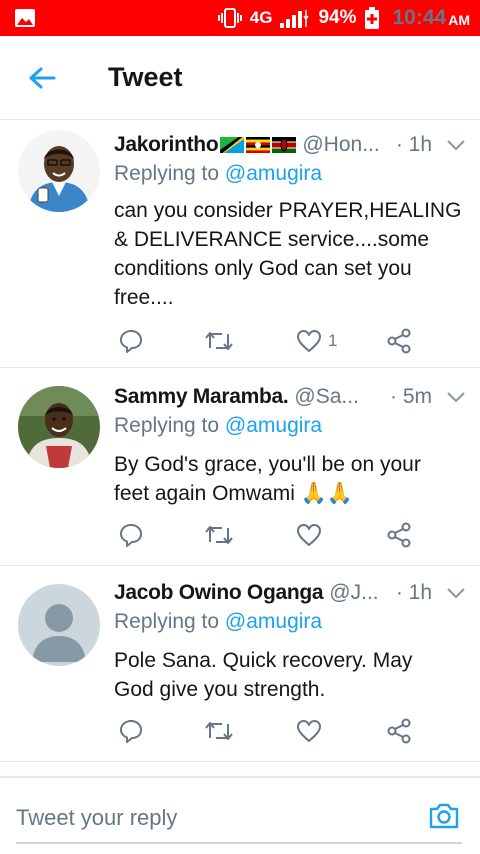  What do you see at coordinates (219, 593) in the screenshot?
I see `author-name: Jacob Owino Oganga` at bounding box center [219, 593].